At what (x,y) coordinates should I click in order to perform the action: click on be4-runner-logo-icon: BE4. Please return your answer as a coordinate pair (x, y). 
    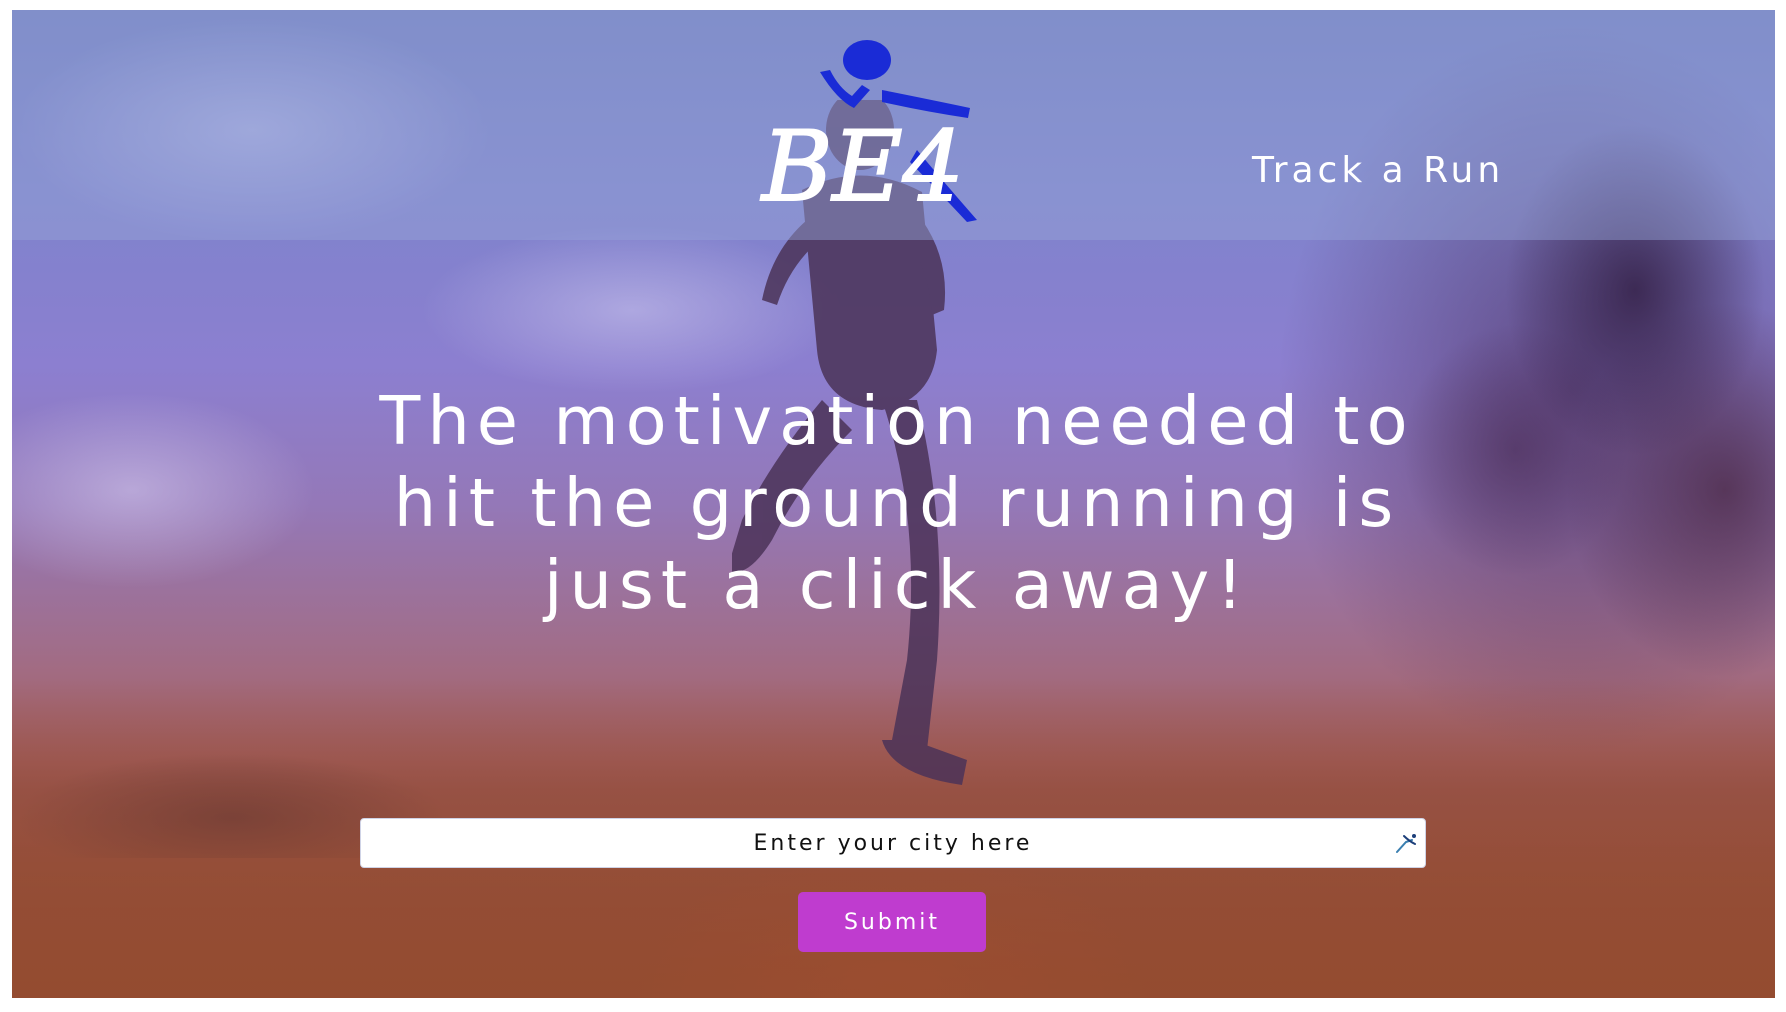
    Looking at the image, I should click on (867, 130).